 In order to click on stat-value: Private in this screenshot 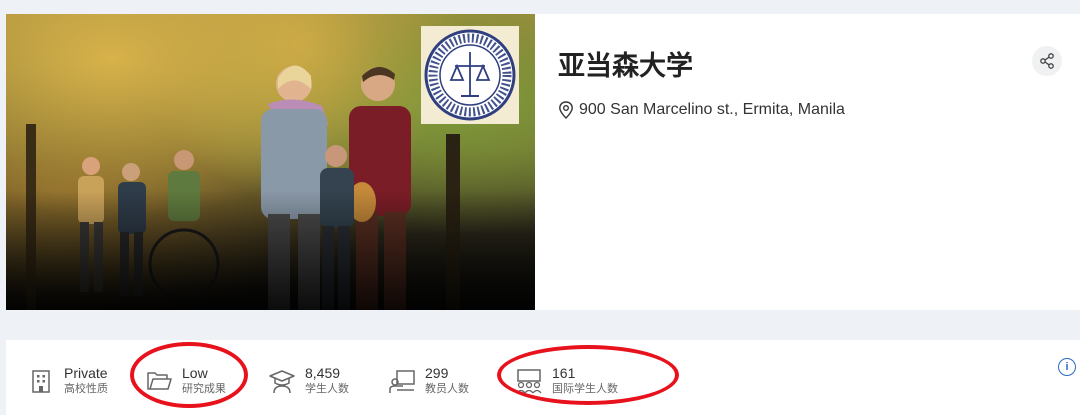, I will do `click(86, 373)`.